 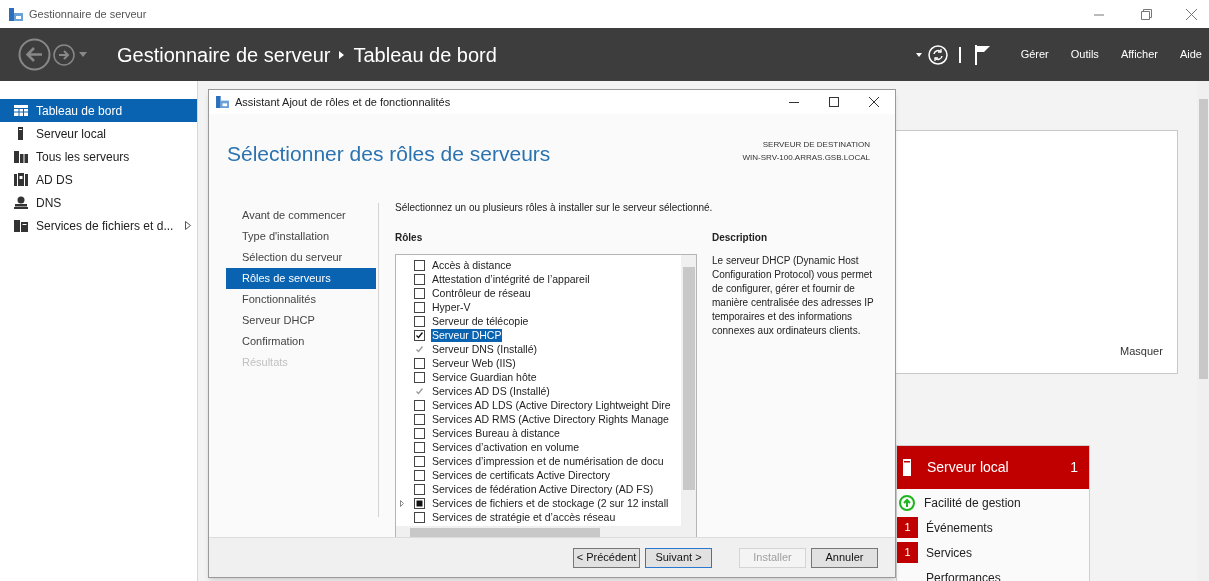 What do you see at coordinates (21, 202) in the screenshot?
I see `dns-server-icon` at bounding box center [21, 202].